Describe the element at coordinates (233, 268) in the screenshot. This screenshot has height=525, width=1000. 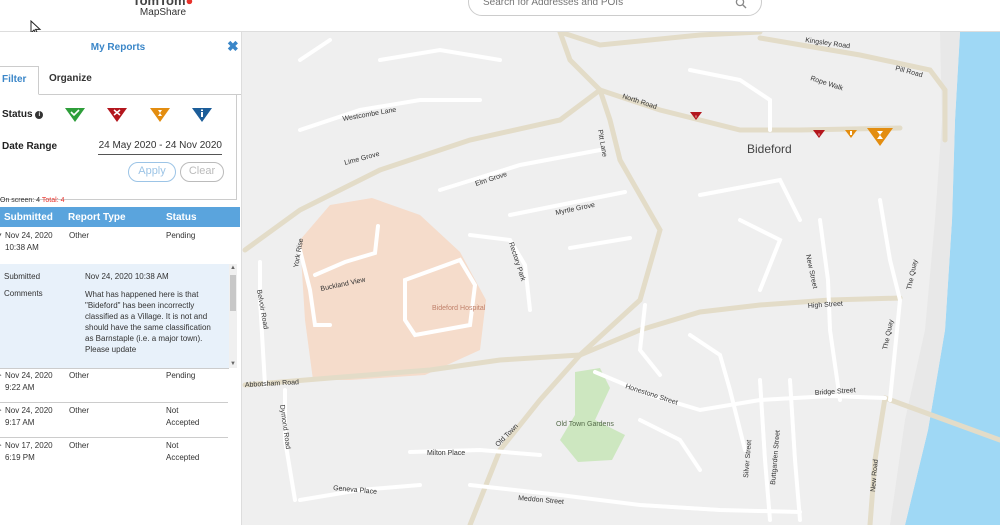
I see `scroll-up-icon: ▲` at that location.